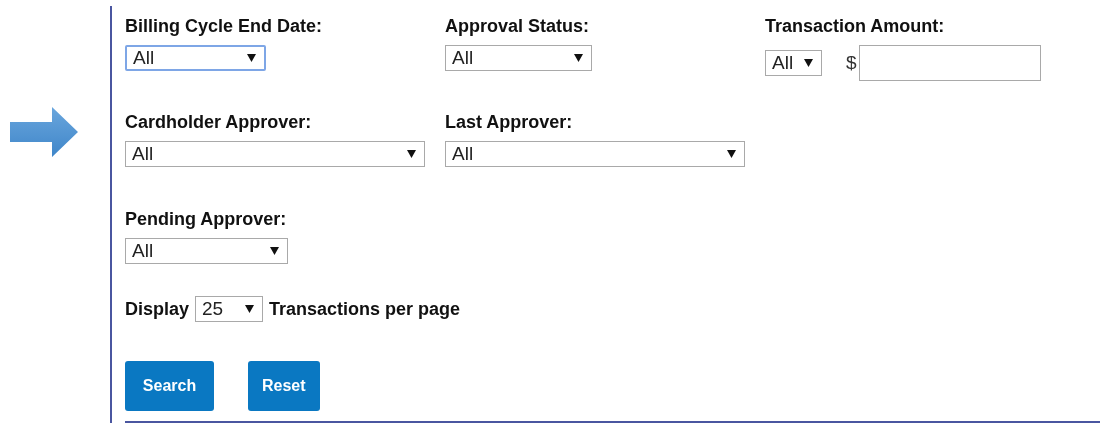  Describe the element at coordinates (219, 123) in the screenshot. I see `field-label: Cardholder Approver:` at that location.